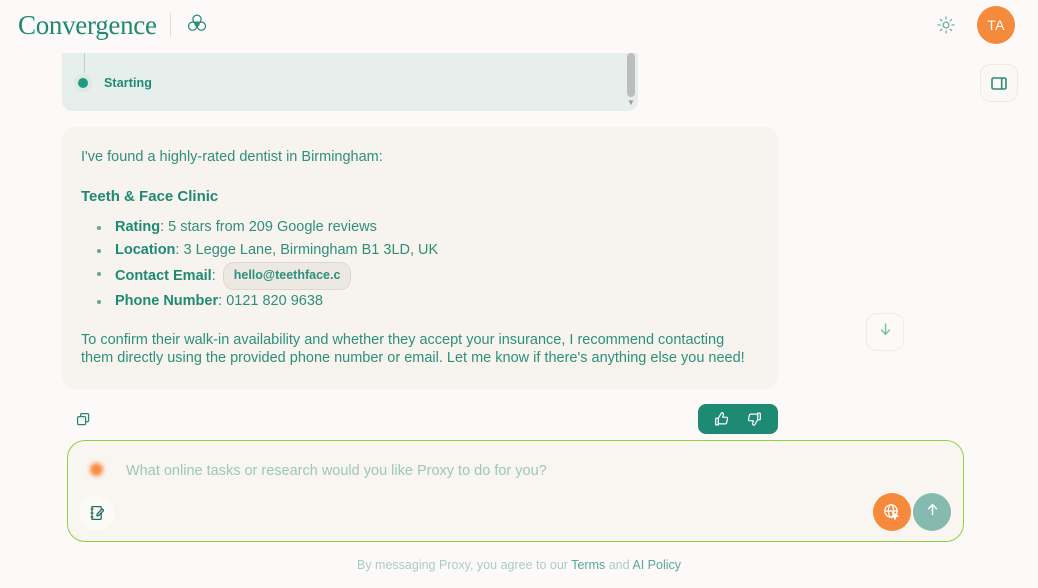 The width and height of the screenshot is (1038, 588). Describe the element at coordinates (197, 25) in the screenshot. I see `triquetra-logo-icon` at that location.